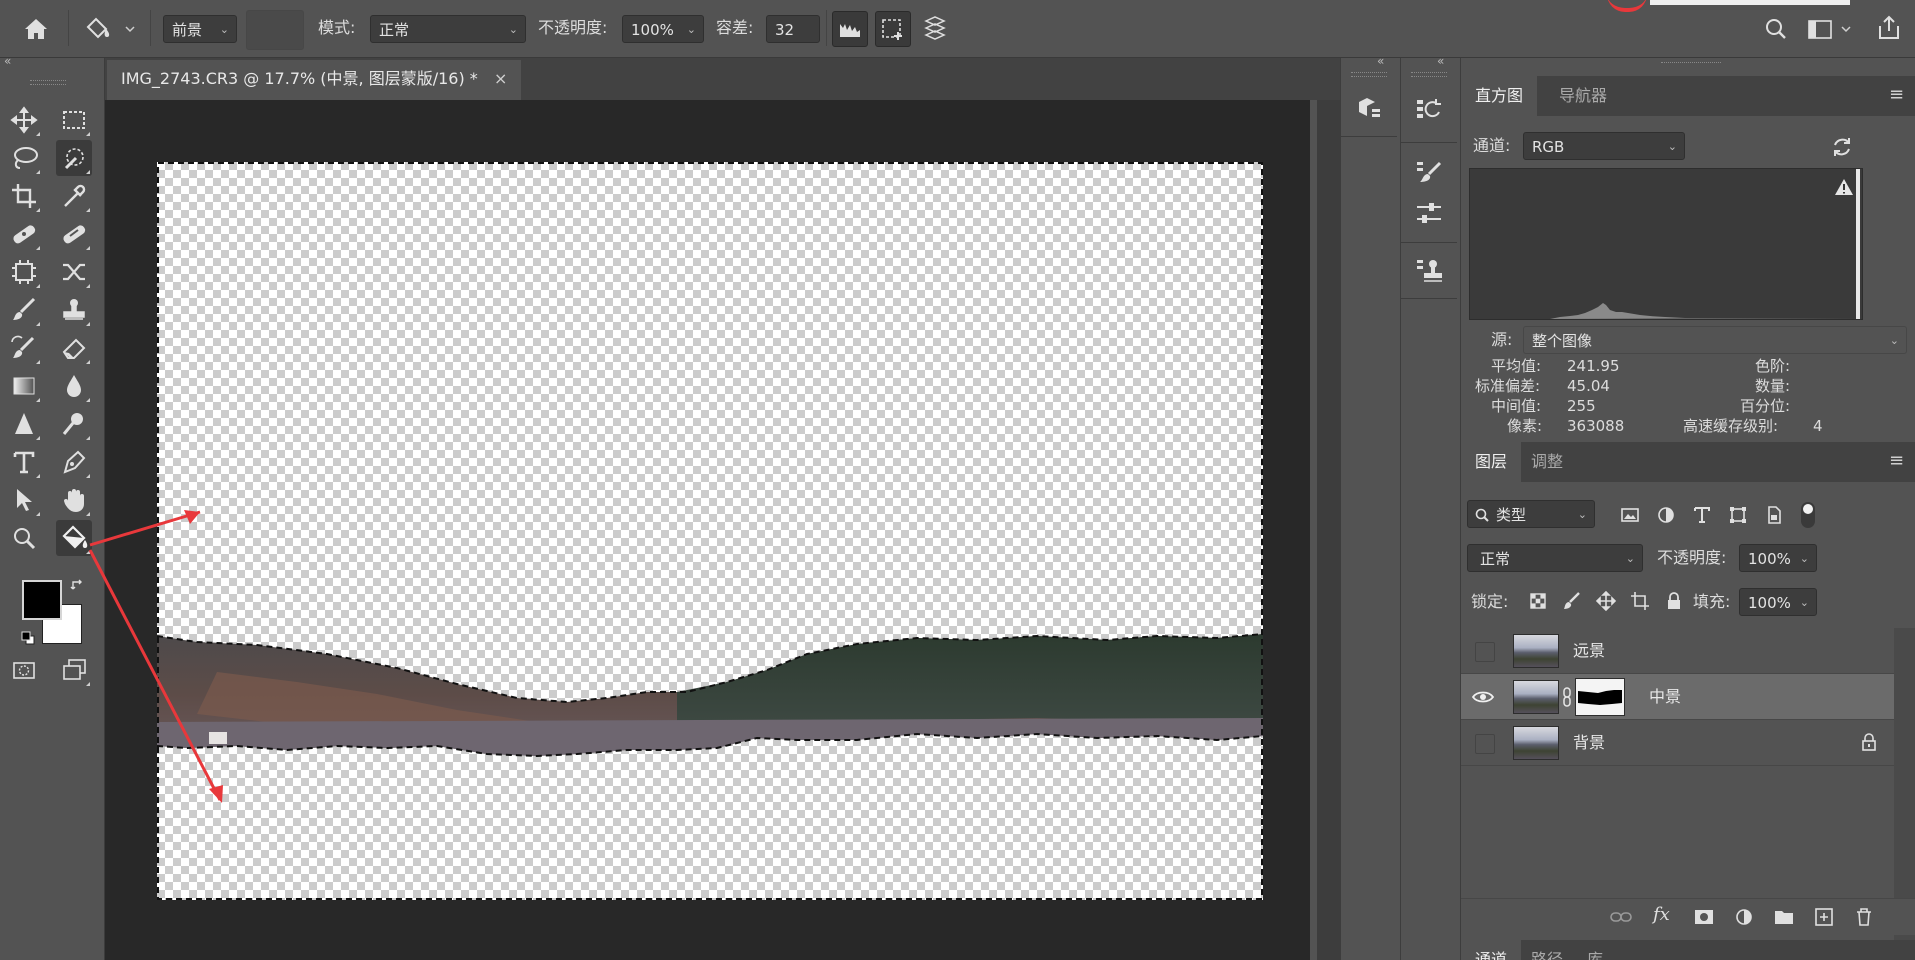 Image resolution: width=1915 pixels, height=960 pixels. Describe the element at coordinates (24, 272) in the screenshot. I see `content-aware-move-tool-icon` at that location.